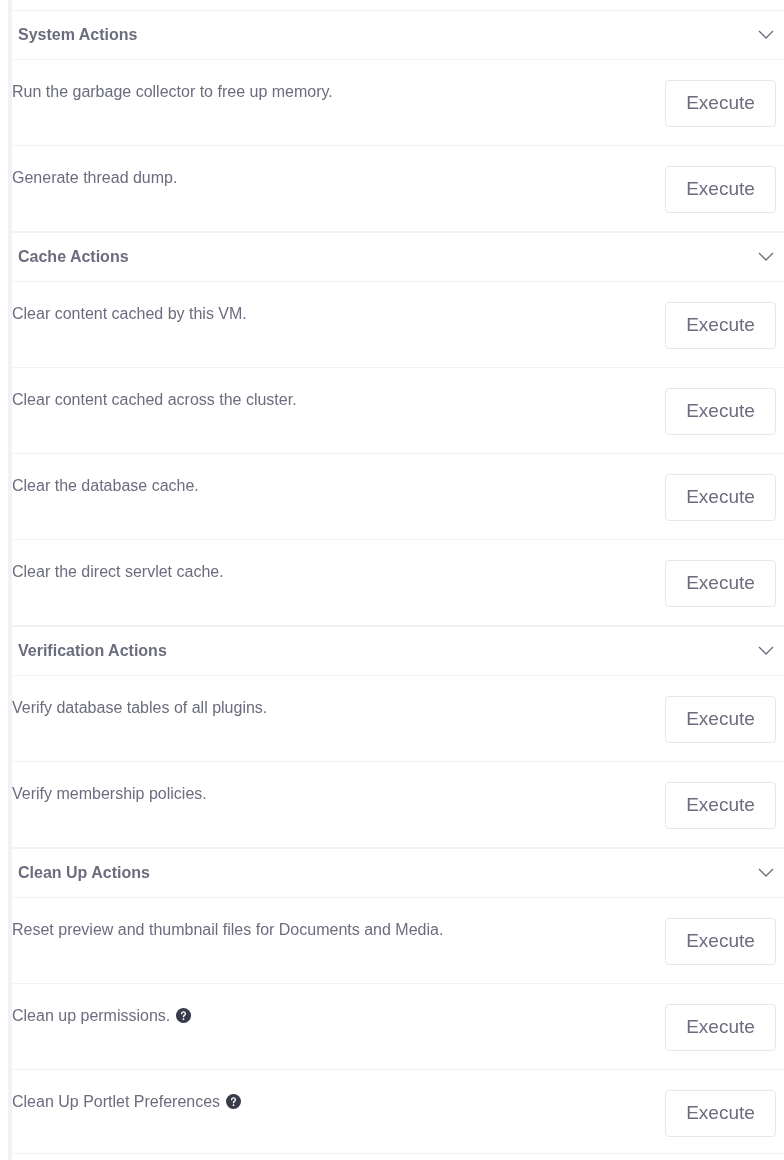 This screenshot has width=784, height=1160. What do you see at coordinates (78, 35) in the screenshot?
I see `section-title: System Actions` at bounding box center [78, 35].